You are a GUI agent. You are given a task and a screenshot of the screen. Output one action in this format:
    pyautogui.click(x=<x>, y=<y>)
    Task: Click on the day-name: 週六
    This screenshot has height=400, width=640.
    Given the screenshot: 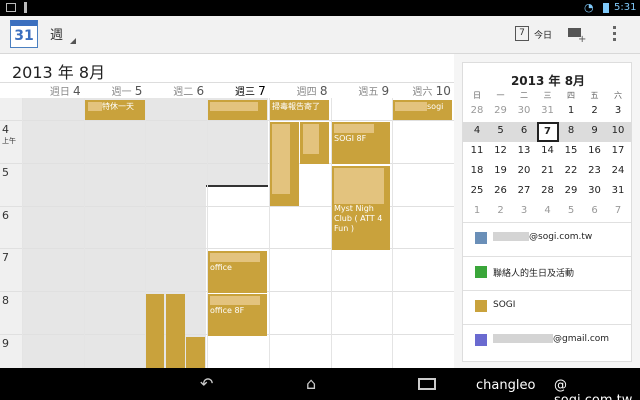 What is the action you would take?
    pyautogui.click(x=424, y=92)
    